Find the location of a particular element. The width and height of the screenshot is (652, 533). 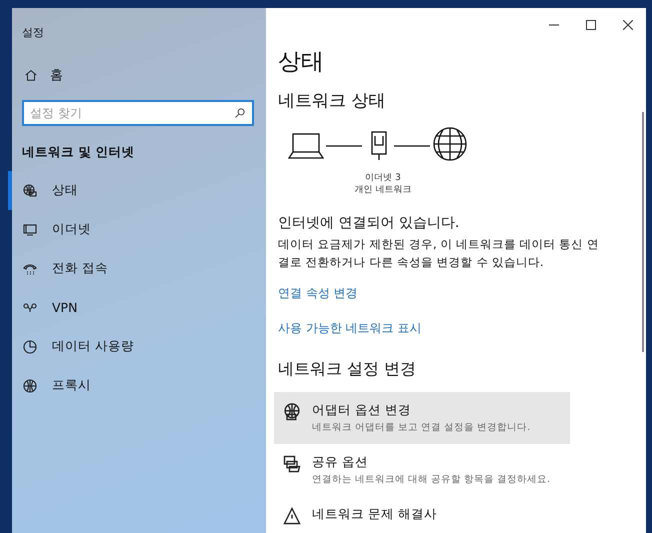

section-heading: 네트워크 설정 변경 is located at coordinates (348, 369).